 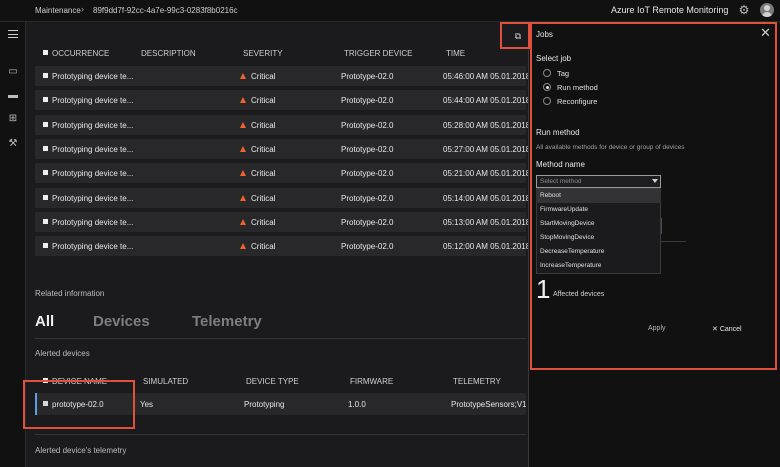 I want to click on time-cell: 05:44:00 AM 05.01.2018, so click(x=487, y=100).